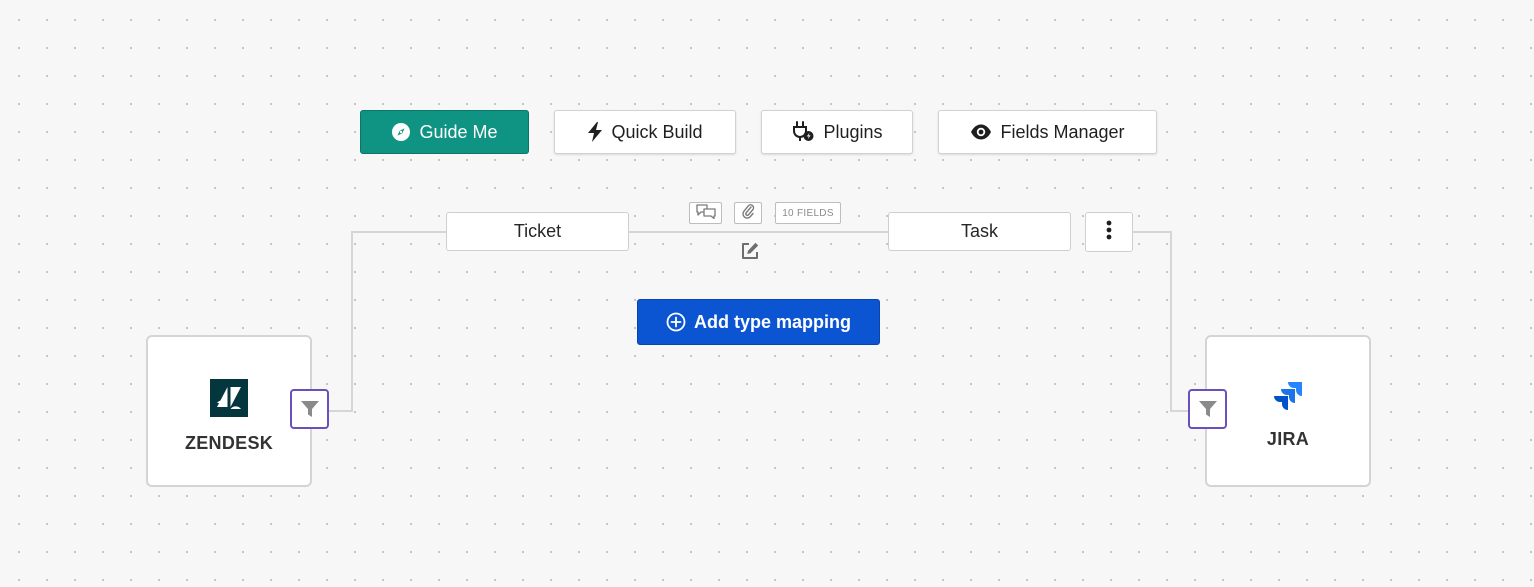 The image size is (1534, 587). What do you see at coordinates (1062, 131) in the screenshot?
I see `fields-manager-label: Fields Manager` at bounding box center [1062, 131].